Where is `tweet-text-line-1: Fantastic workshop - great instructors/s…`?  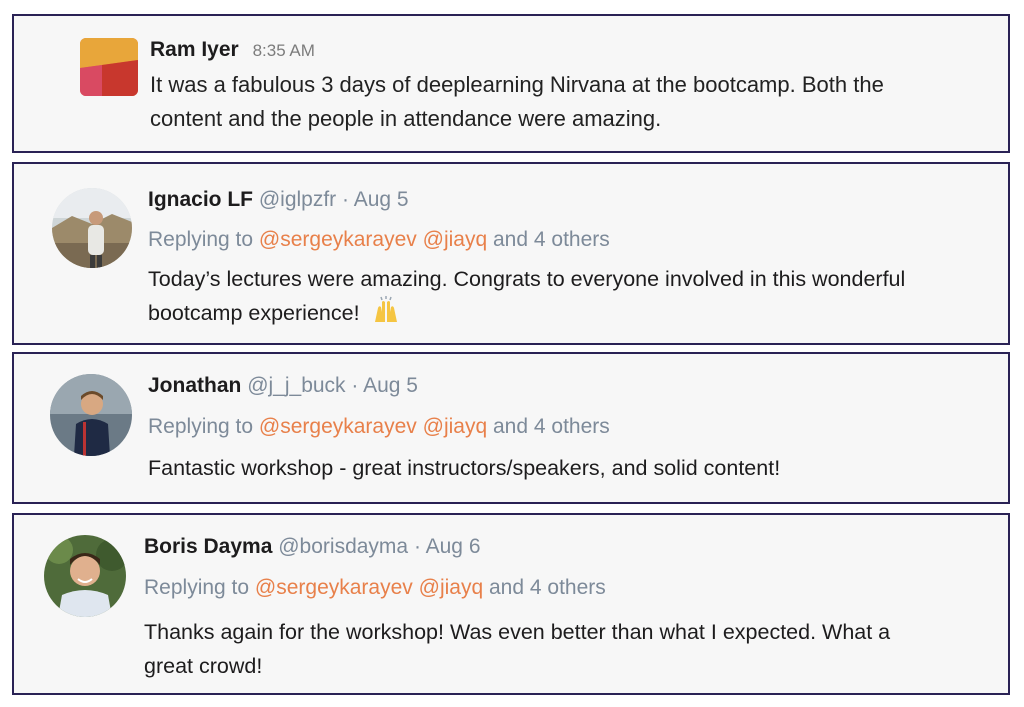 tweet-text-line-1: Fantastic workshop - great instructors/s… is located at coordinates (464, 468).